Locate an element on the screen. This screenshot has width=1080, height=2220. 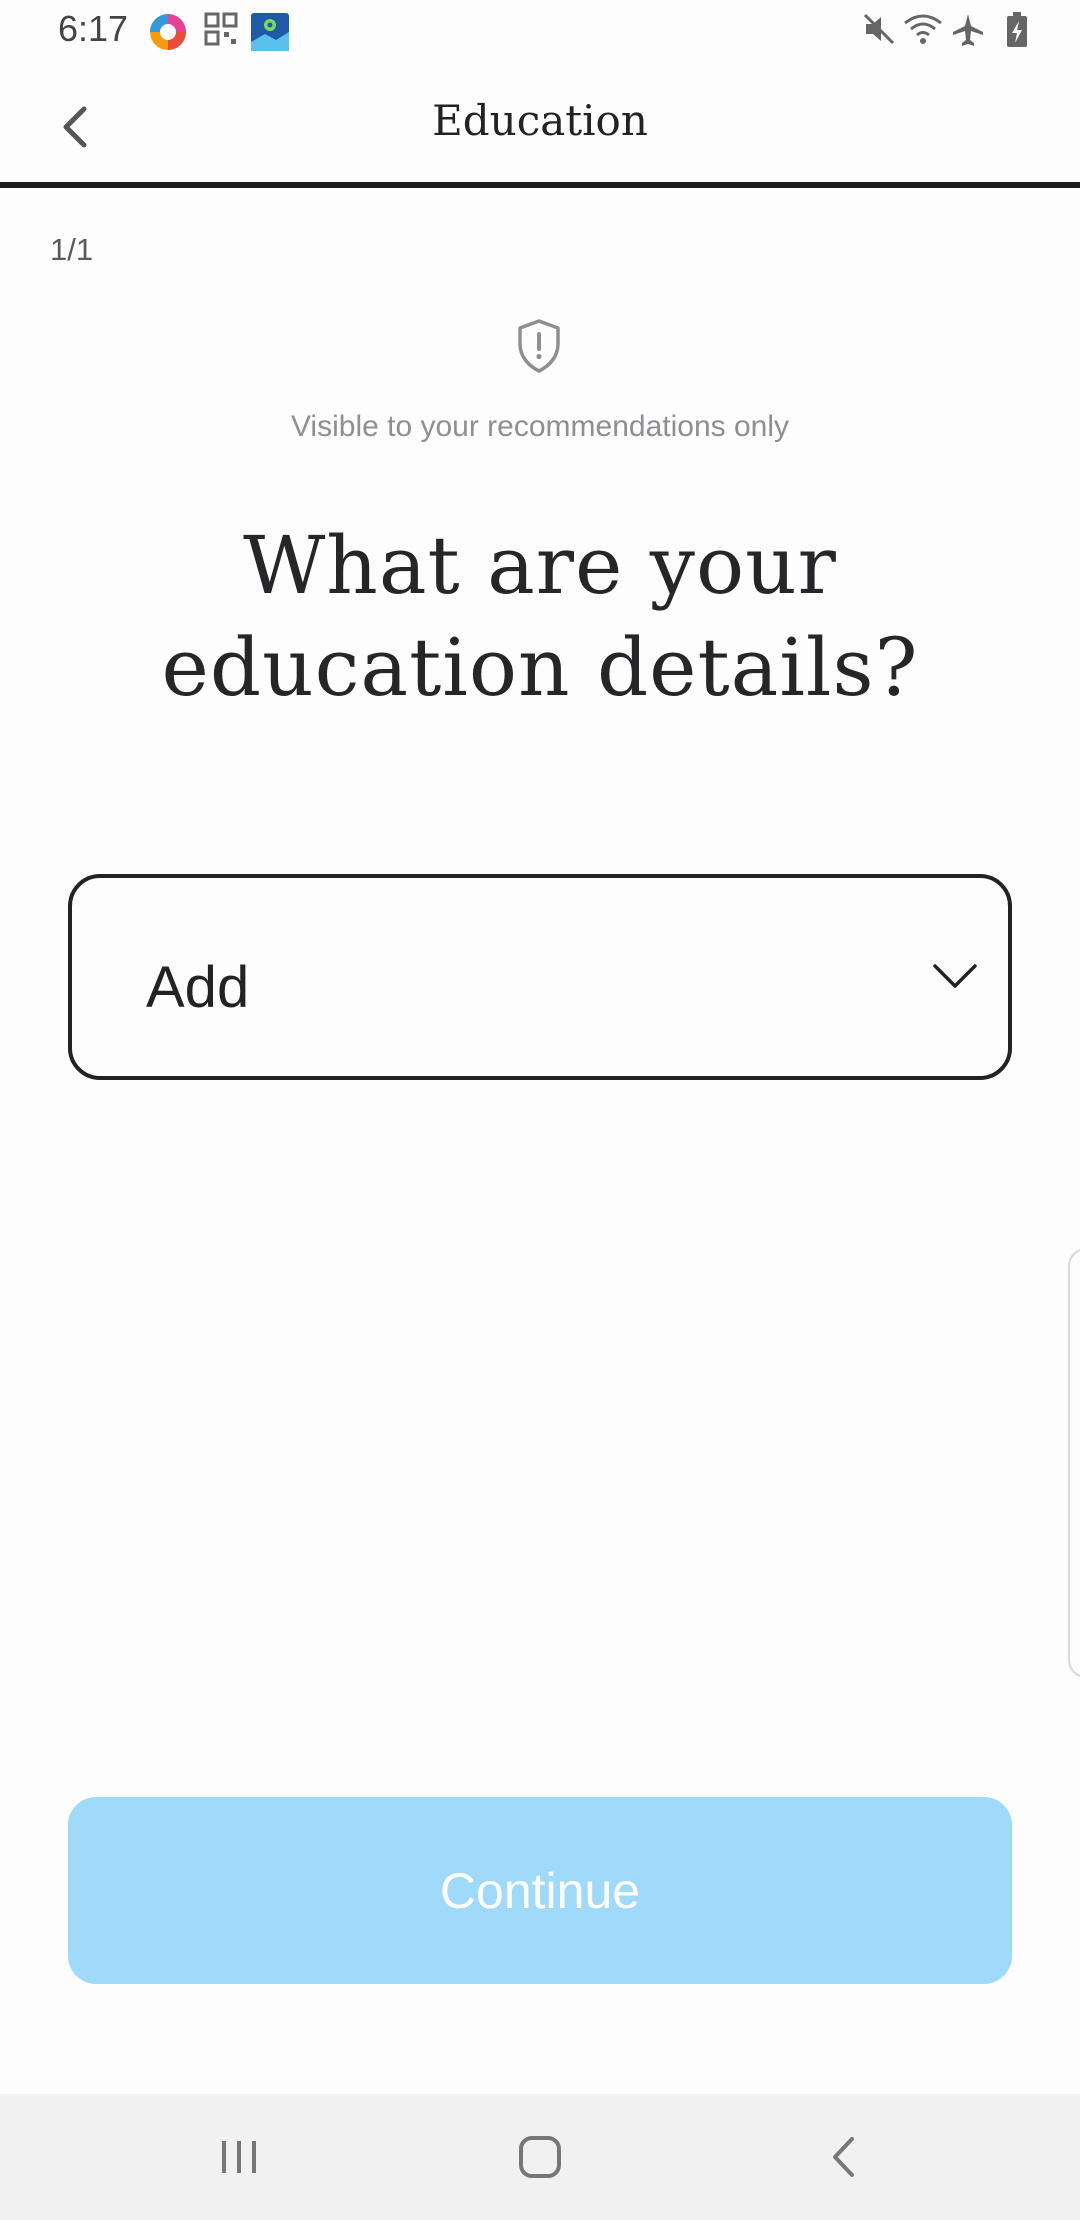
home-button is located at coordinates (540, 2157).